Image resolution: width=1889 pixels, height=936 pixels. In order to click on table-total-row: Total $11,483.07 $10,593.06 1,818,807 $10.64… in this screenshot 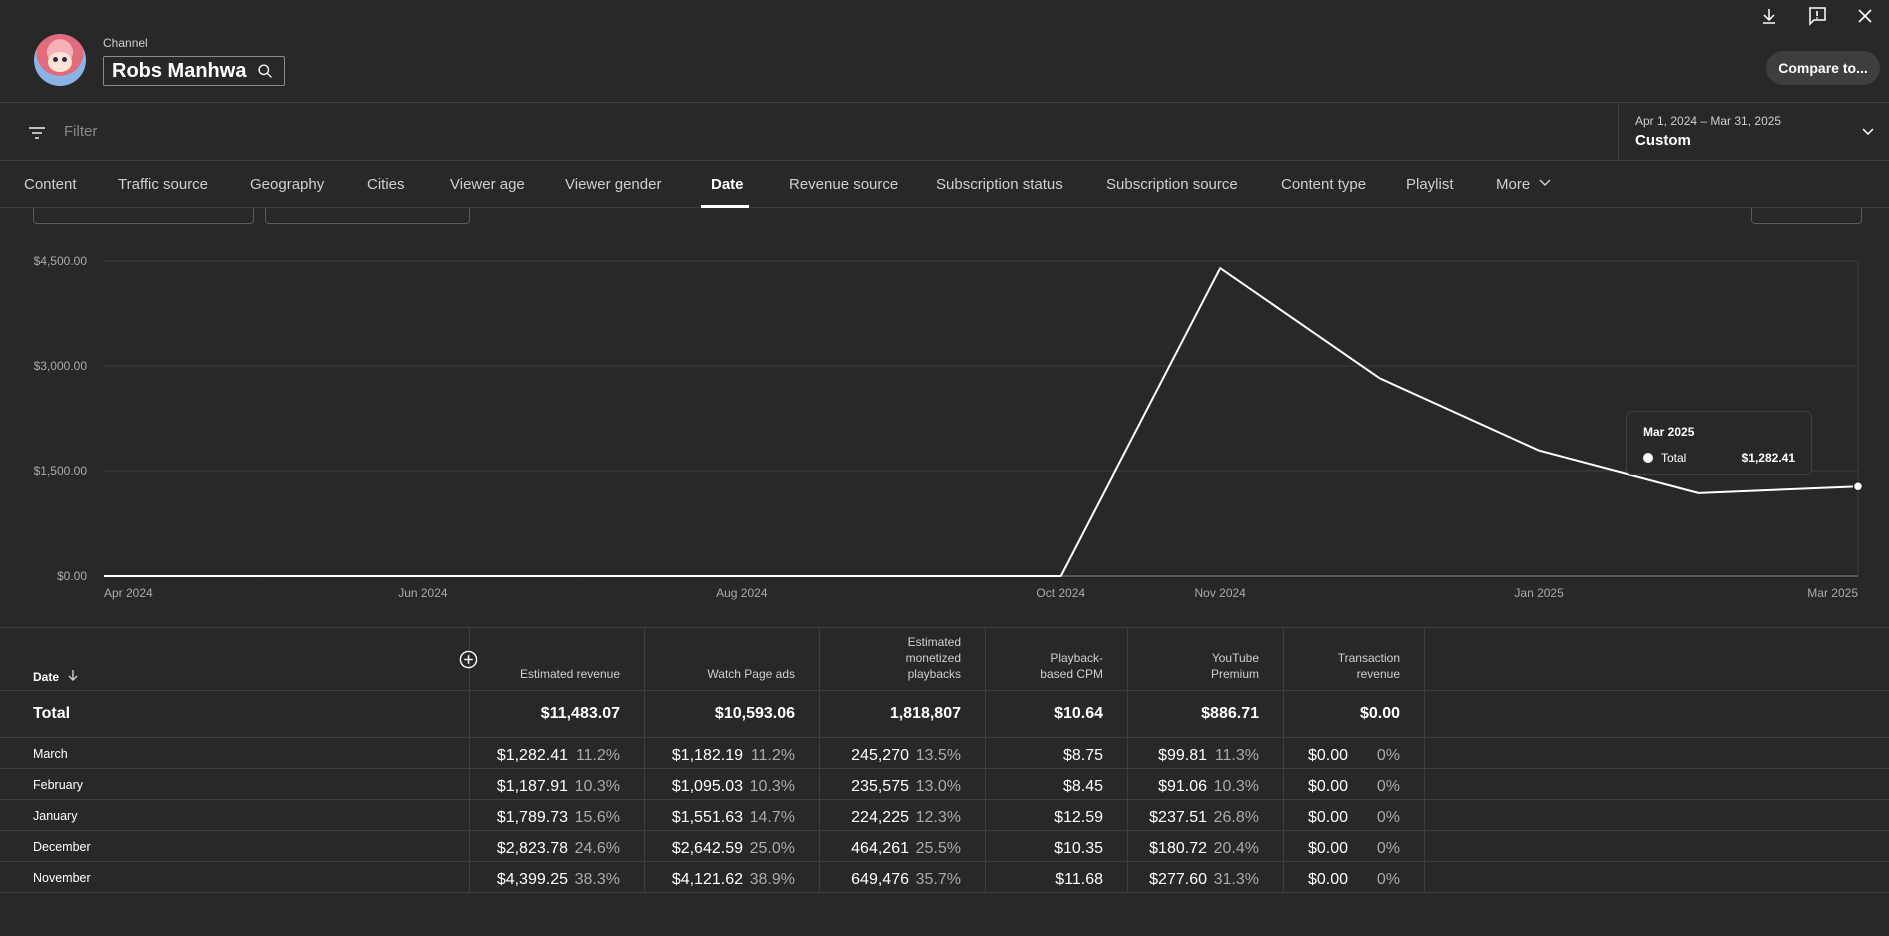, I will do `click(944, 714)`.